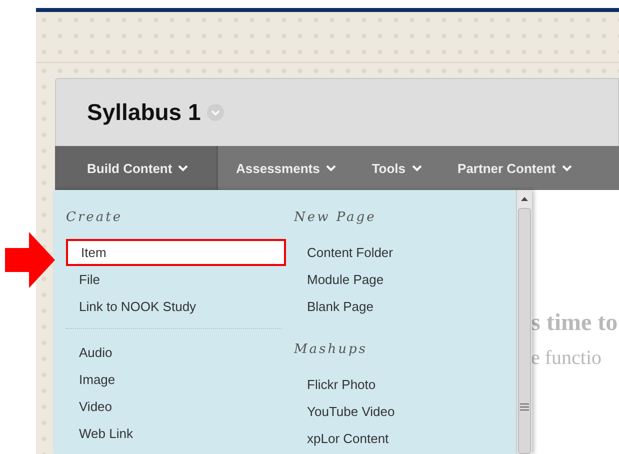 This screenshot has height=454, width=619. Describe the element at coordinates (174, 379) in the screenshot. I see `menu-item: Image` at that location.